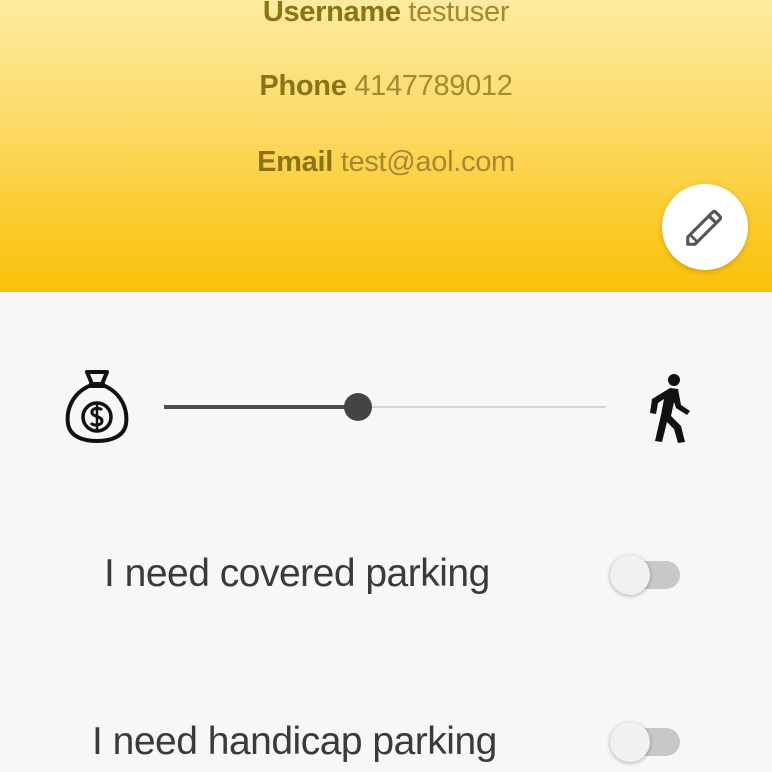 The height and width of the screenshot is (772, 772). I want to click on pencil-icon, so click(704, 227).